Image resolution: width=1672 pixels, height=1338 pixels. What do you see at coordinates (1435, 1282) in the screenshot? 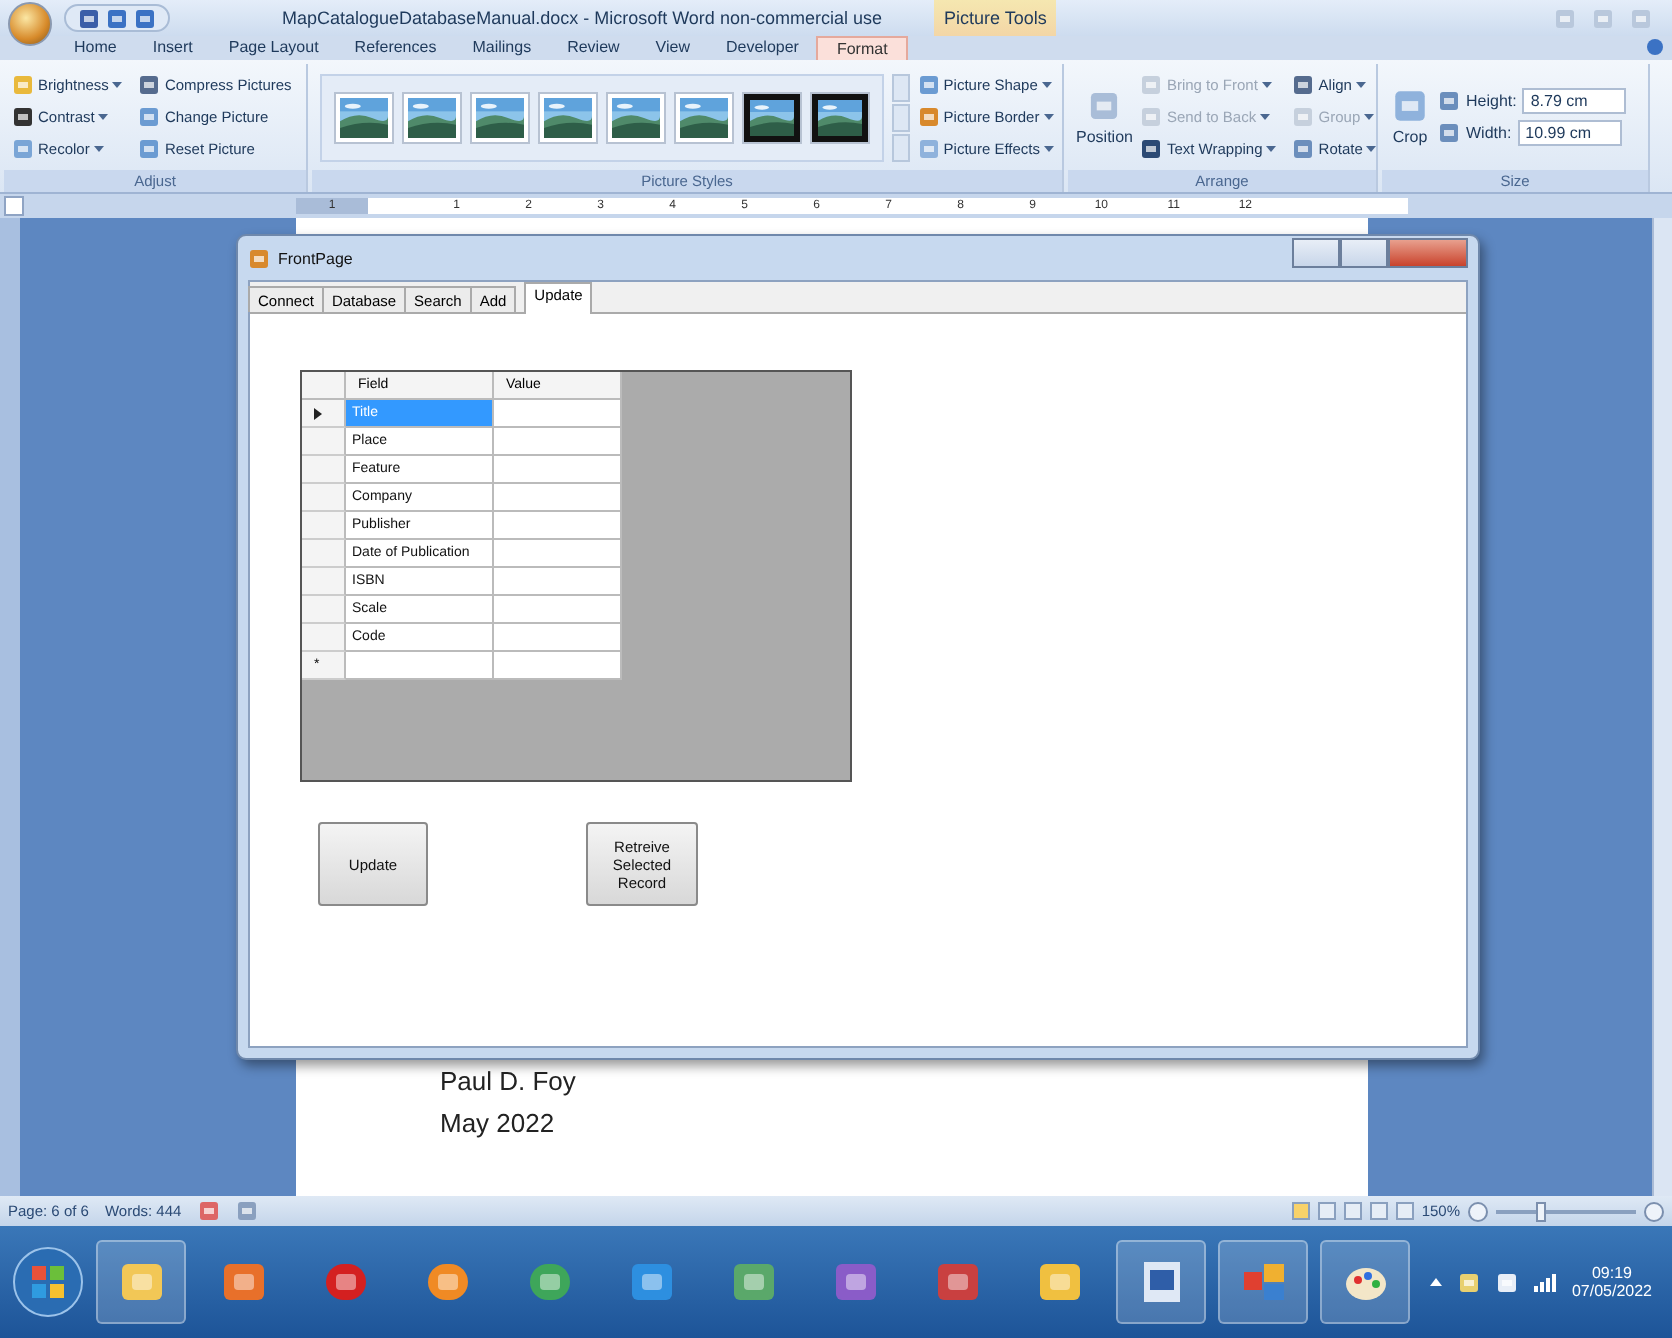
I see `show-hidden-icons` at bounding box center [1435, 1282].